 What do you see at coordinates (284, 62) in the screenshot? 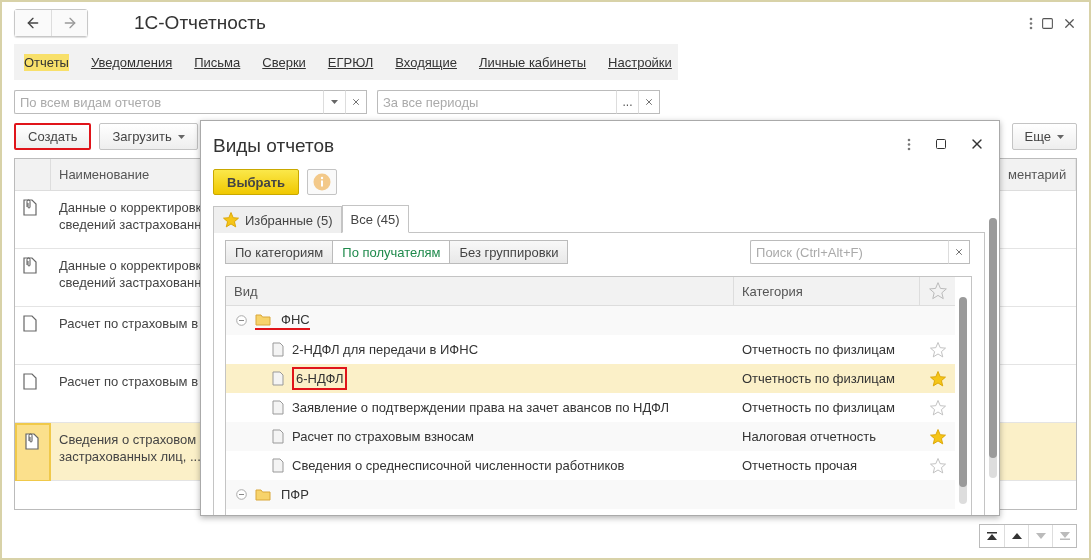
I see `nav-tab: Сверки` at bounding box center [284, 62].